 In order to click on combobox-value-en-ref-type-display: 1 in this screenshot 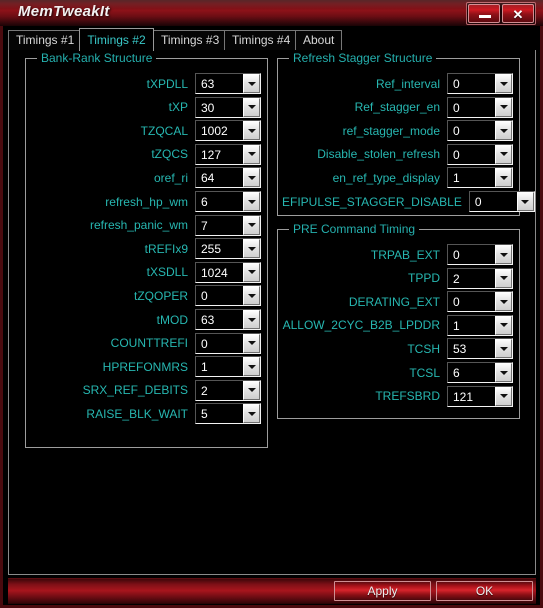, I will do `click(471, 178)`.